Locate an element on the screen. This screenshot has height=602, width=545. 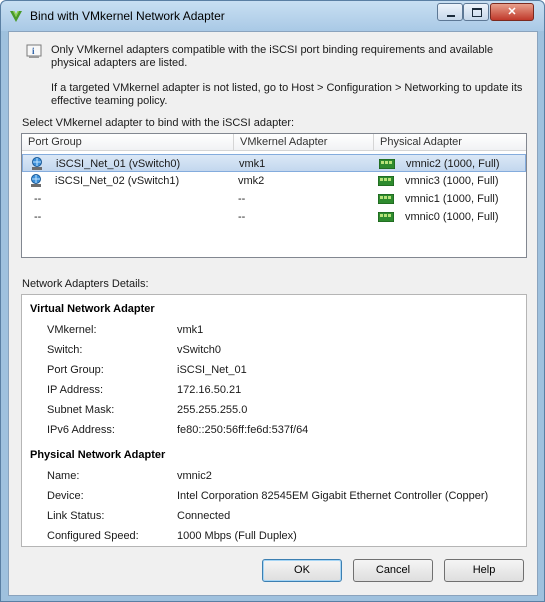
cell-port-group: iSCSI_Net_01 (vSwitch0) is located at coordinates (118, 164).